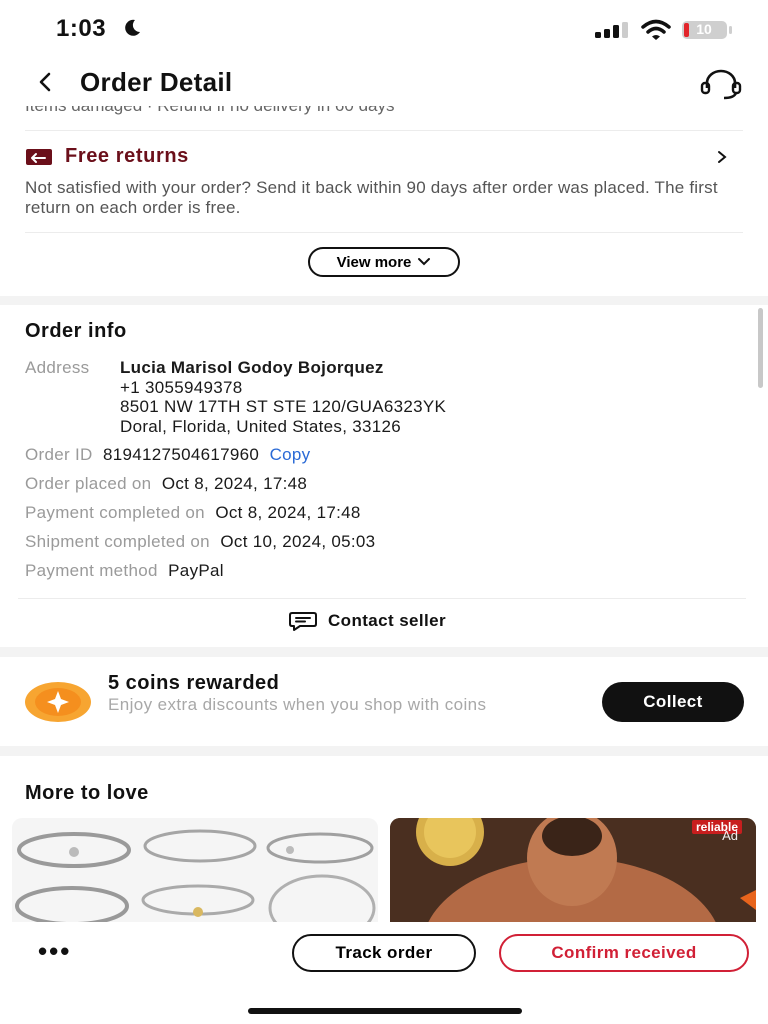  Describe the element at coordinates (288, 512) in the screenshot. I see `payment-completed-value: Oct 8, 2024, 17:48` at that location.